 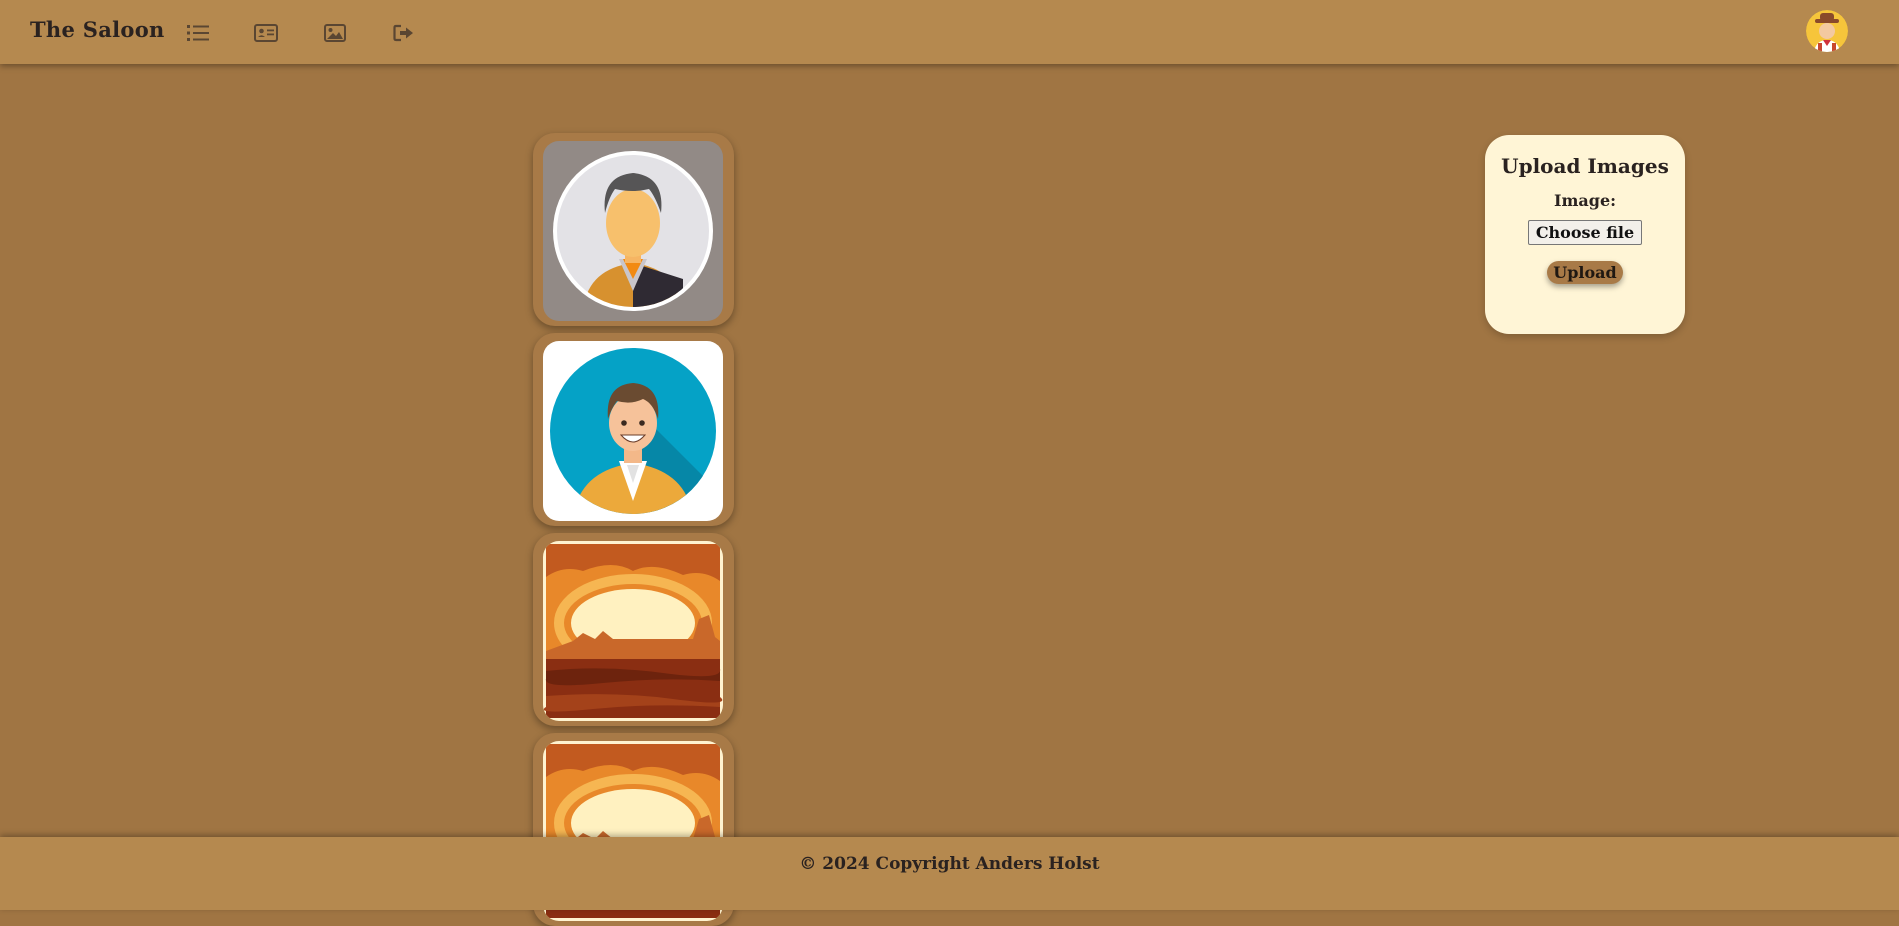 I want to click on navbar: The Saloon, so click(x=949, y=32).